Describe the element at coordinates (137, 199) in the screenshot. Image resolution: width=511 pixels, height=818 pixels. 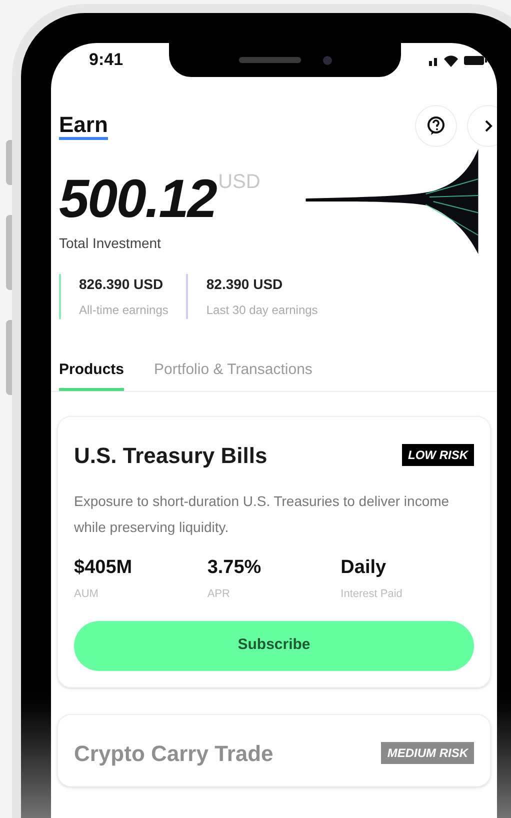
I see `total-amount: 500.12` at that location.